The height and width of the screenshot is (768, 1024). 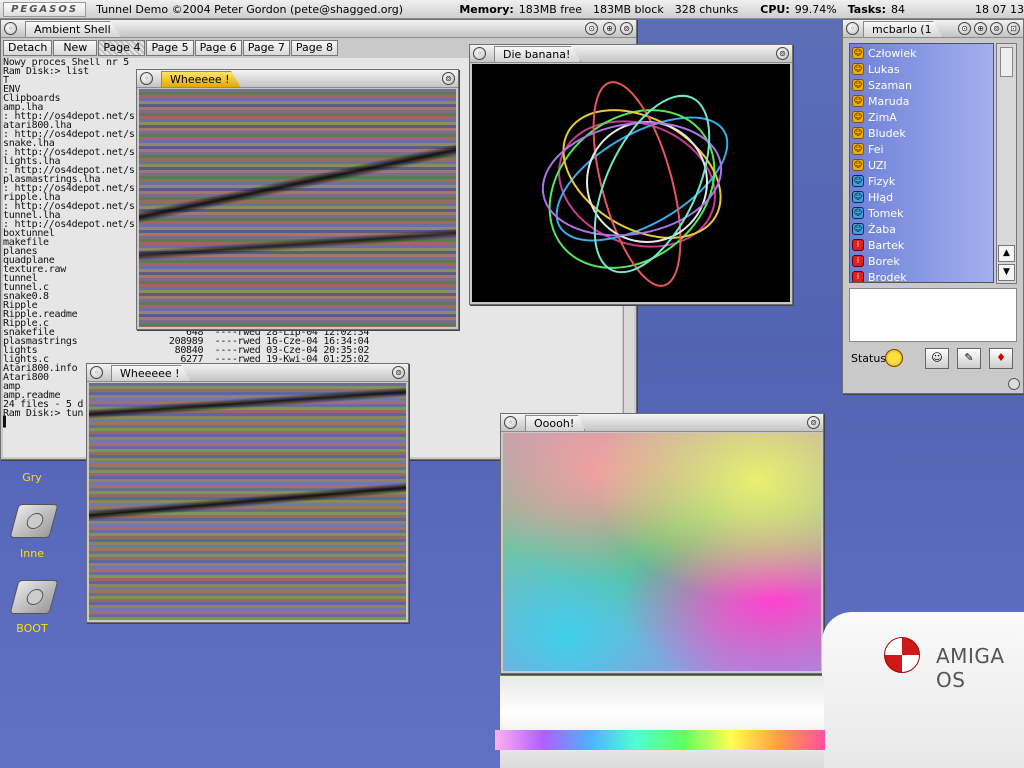 I want to click on banana-window: ◦ Die banana! ⊚, so click(x=631, y=174).